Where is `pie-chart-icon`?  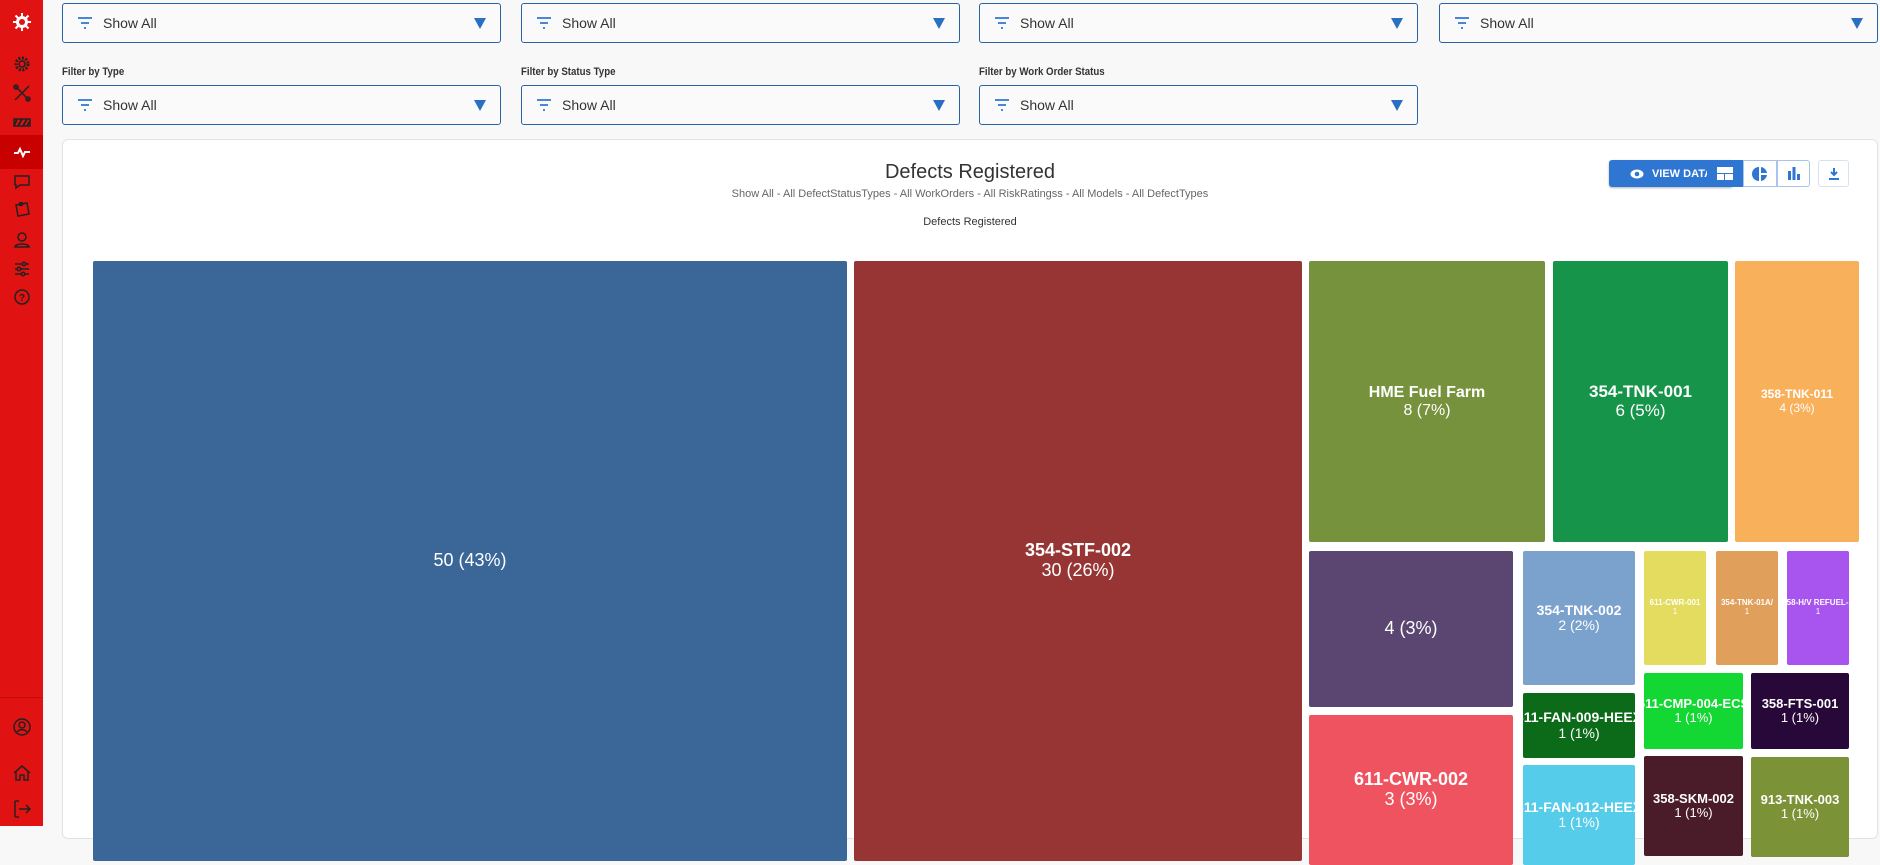 pie-chart-icon is located at coordinates (1759, 173).